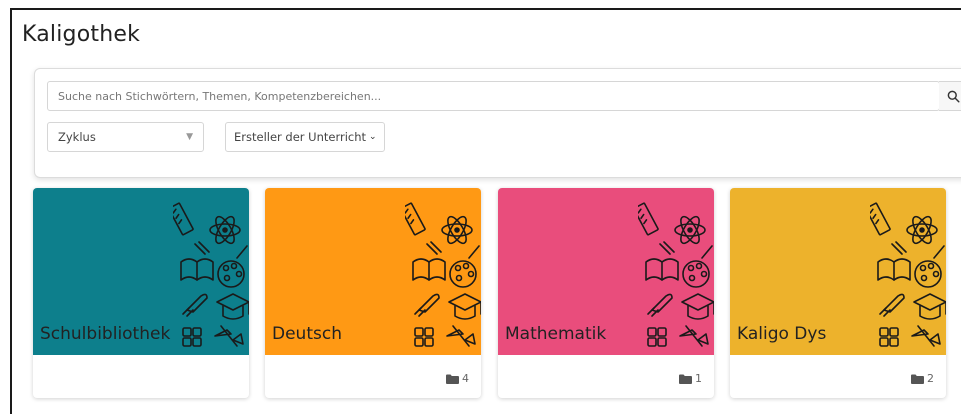  What do you see at coordinates (838, 271) in the screenshot?
I see `card-banner: Kaligo Dys` at bounding box center [838, 271].